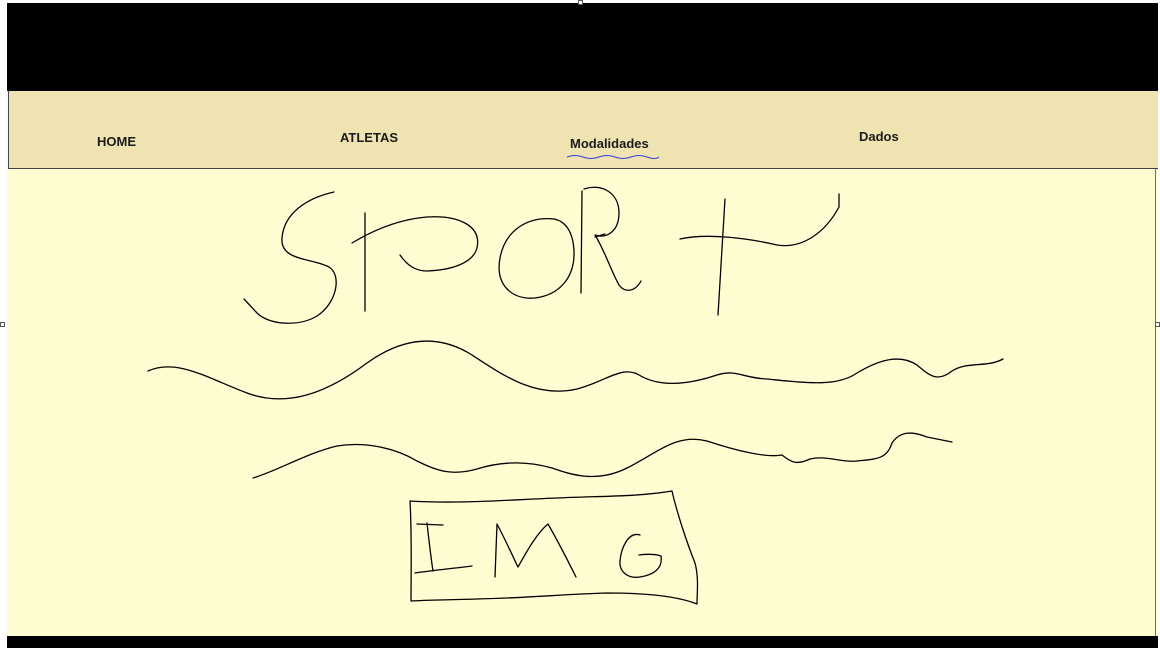 This screenshot has height=648, width=1160. What do you see at coordinates (582, 642) in the screenshot?
I see `footer-strip` at bounding box center [582, 642].